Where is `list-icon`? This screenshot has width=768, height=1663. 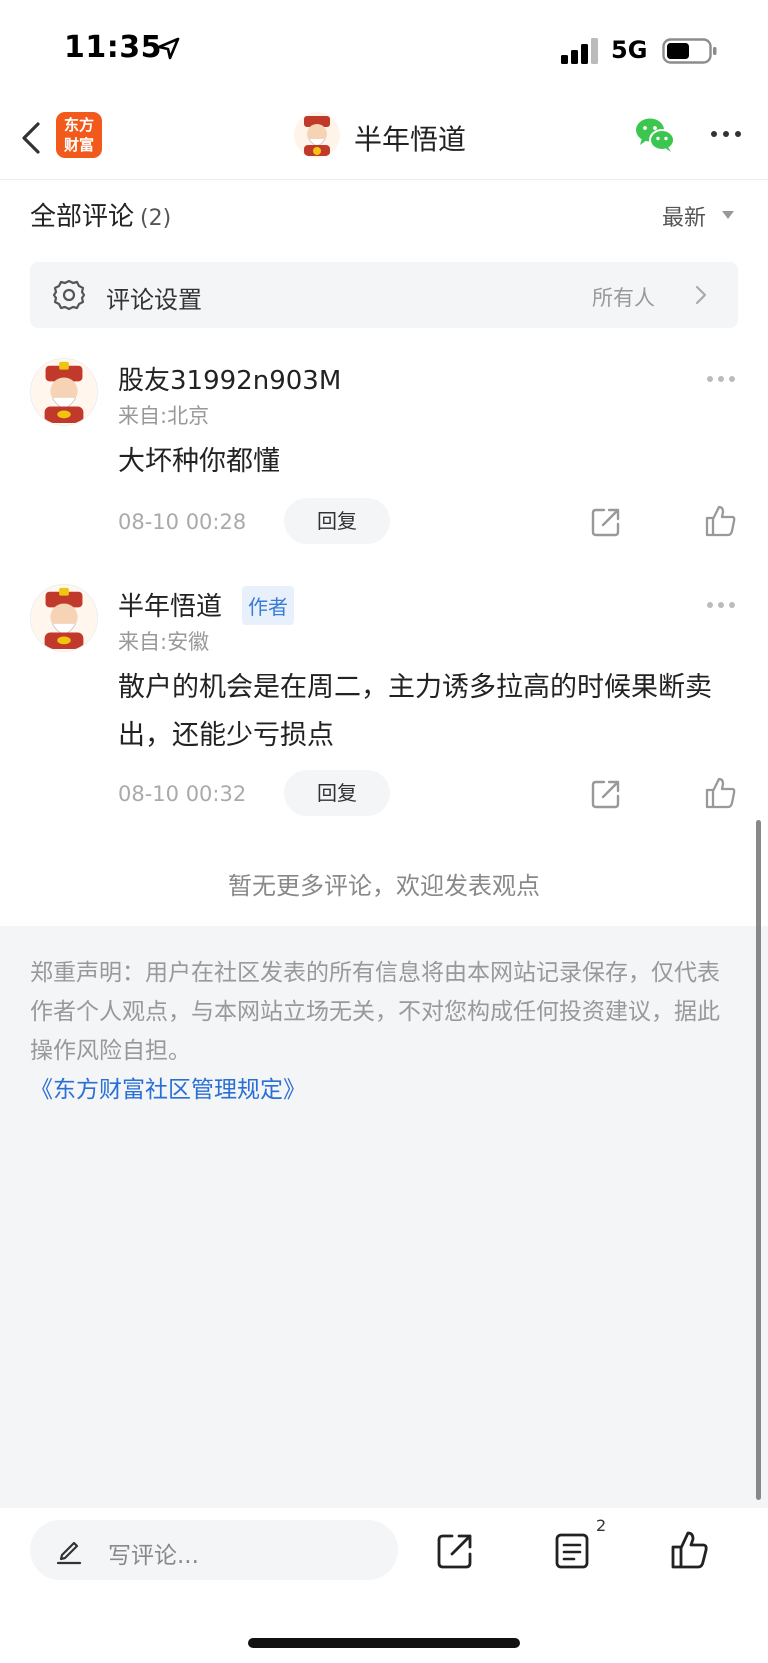 list-icon is located at coordinates (572, 1551).